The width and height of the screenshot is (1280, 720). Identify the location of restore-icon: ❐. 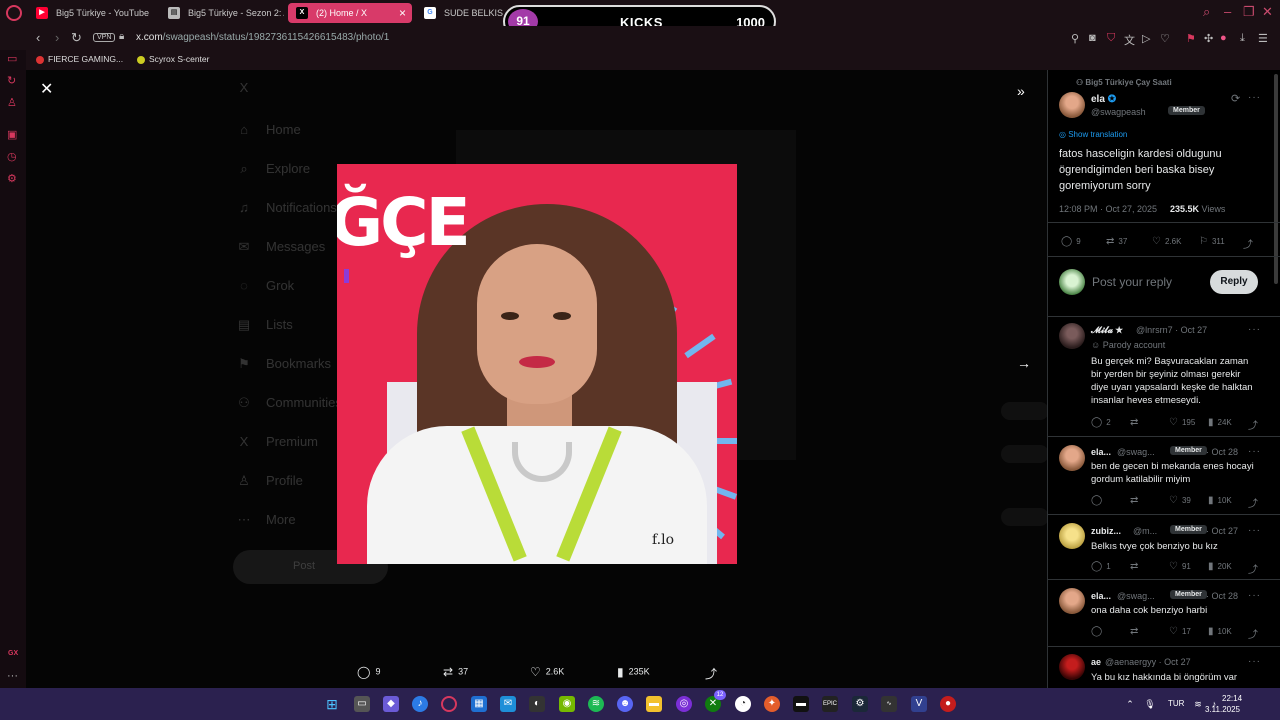
(1249, 12).